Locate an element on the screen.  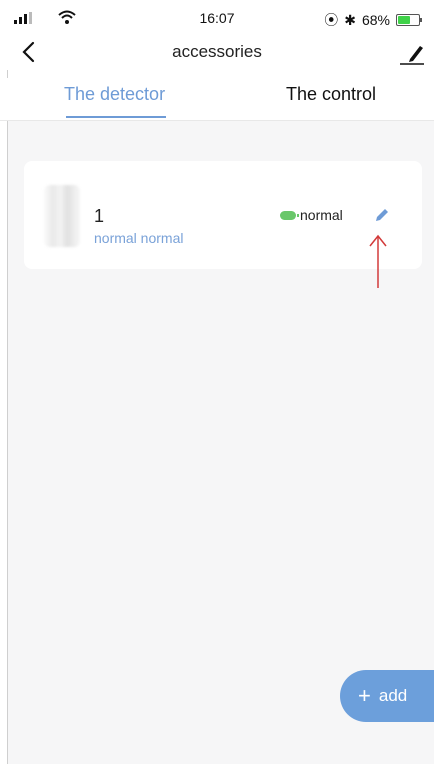
navigation-bar: accessories is located at coordinates (217, 53).